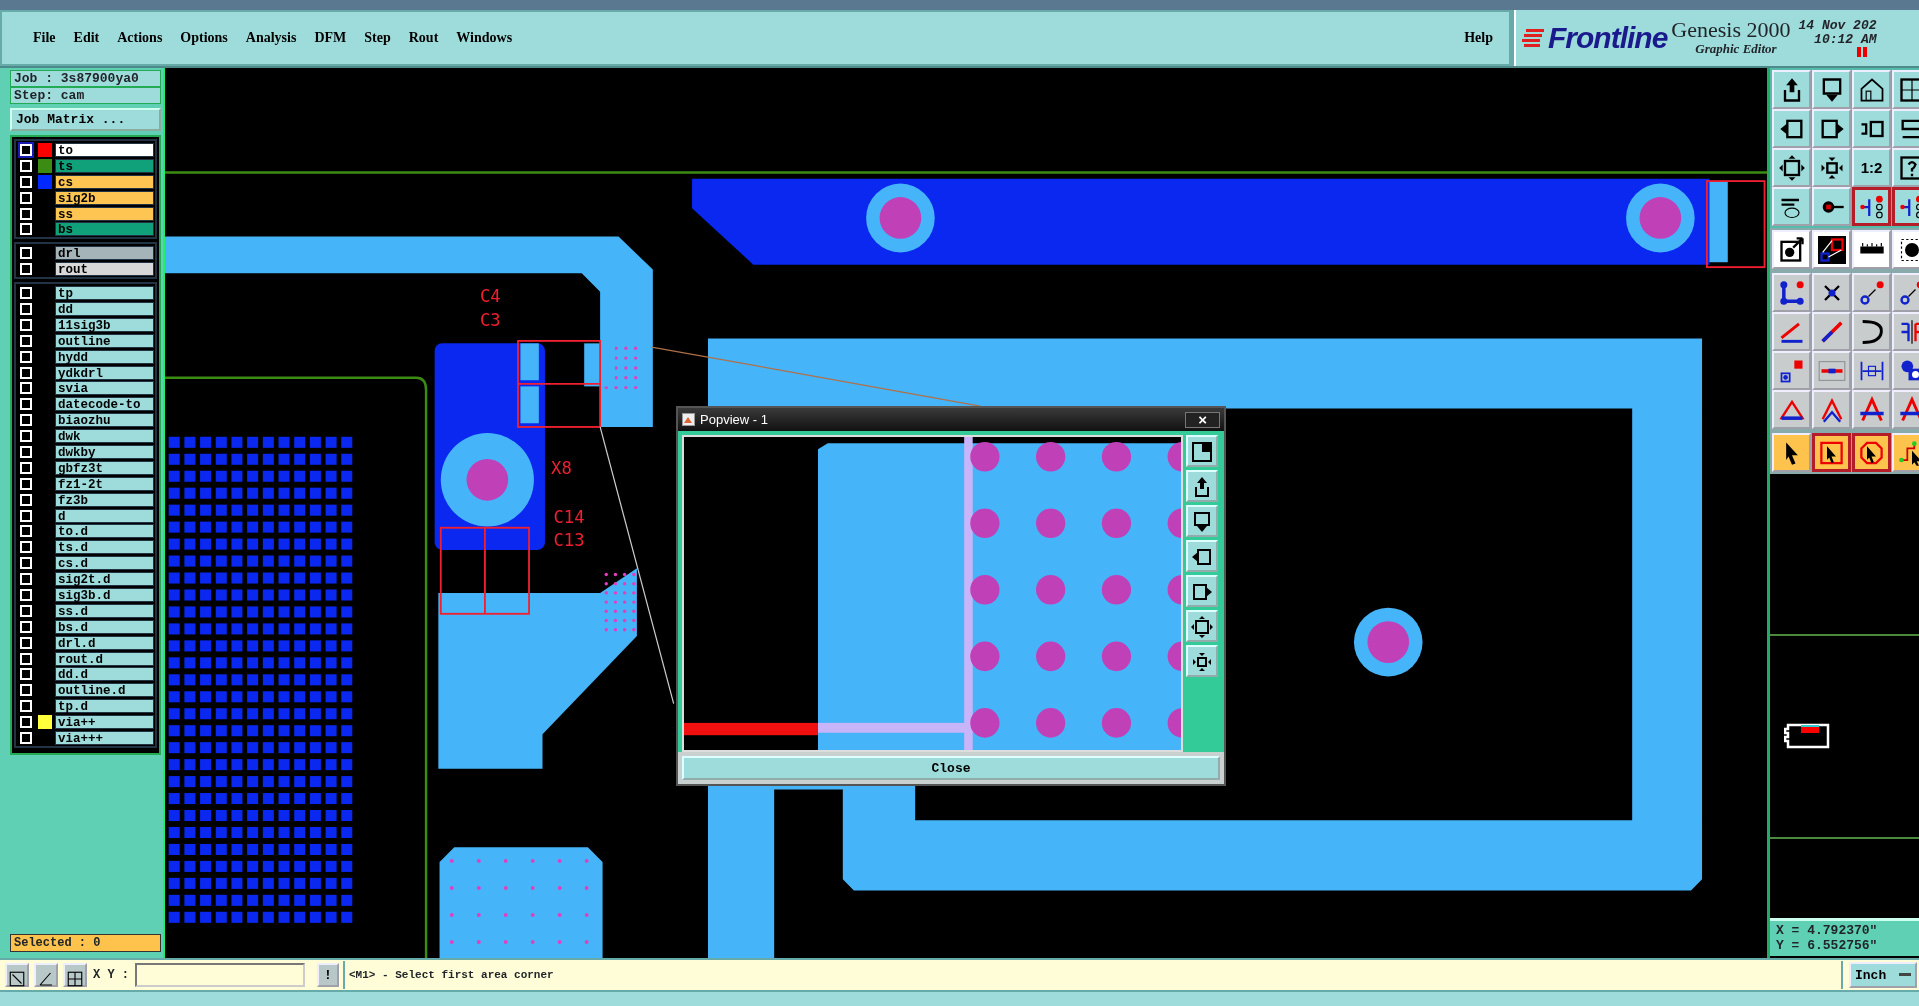 The image size is (1919, 1006). What do you see at coordinates (104, 149) in the screenshot?
I see `layer-name: to` at bounding box center [104, 149].